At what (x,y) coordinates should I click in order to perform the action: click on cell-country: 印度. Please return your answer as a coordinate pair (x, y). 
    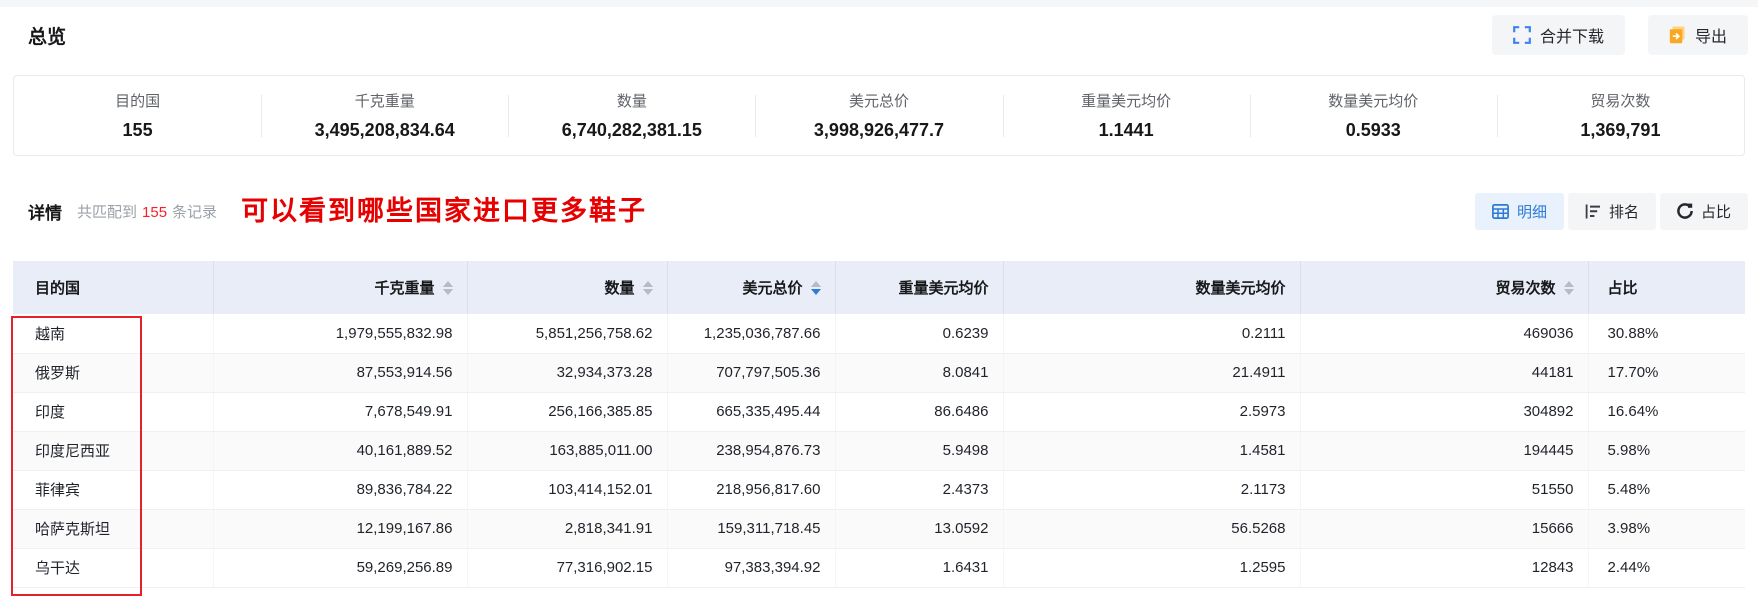
    Looking at the image, I should click on (113, 412).